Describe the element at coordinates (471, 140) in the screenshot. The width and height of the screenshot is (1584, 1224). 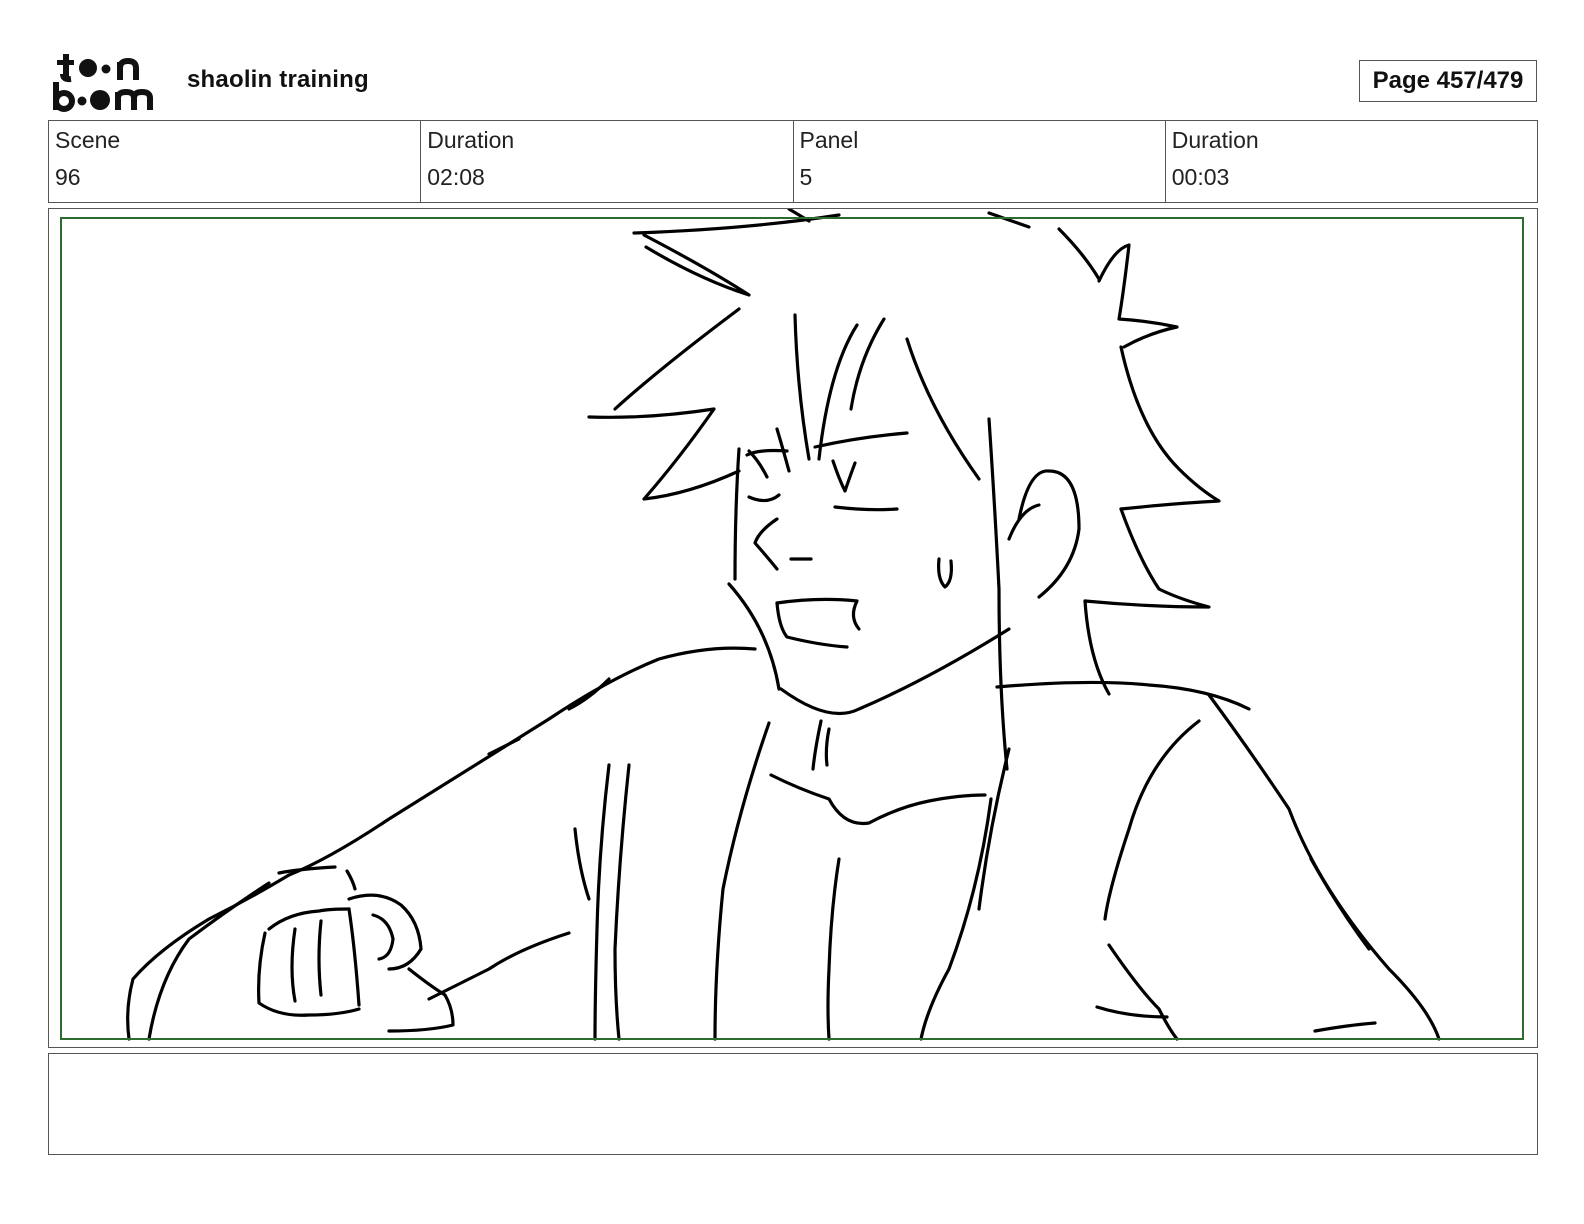
I see `scene-duration-label: Duration` at that location.